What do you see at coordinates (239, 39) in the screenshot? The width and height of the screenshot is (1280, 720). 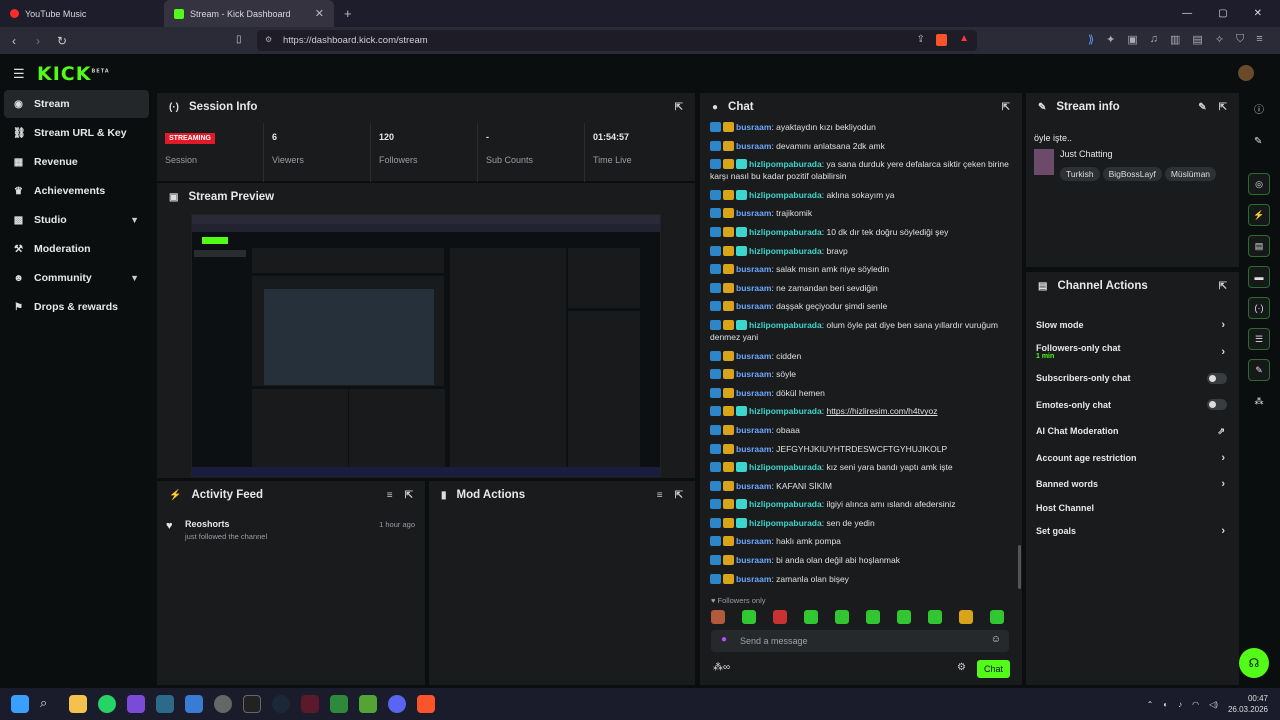 I see `bookmark-icon: ▯` at bounding box center [239, 39].